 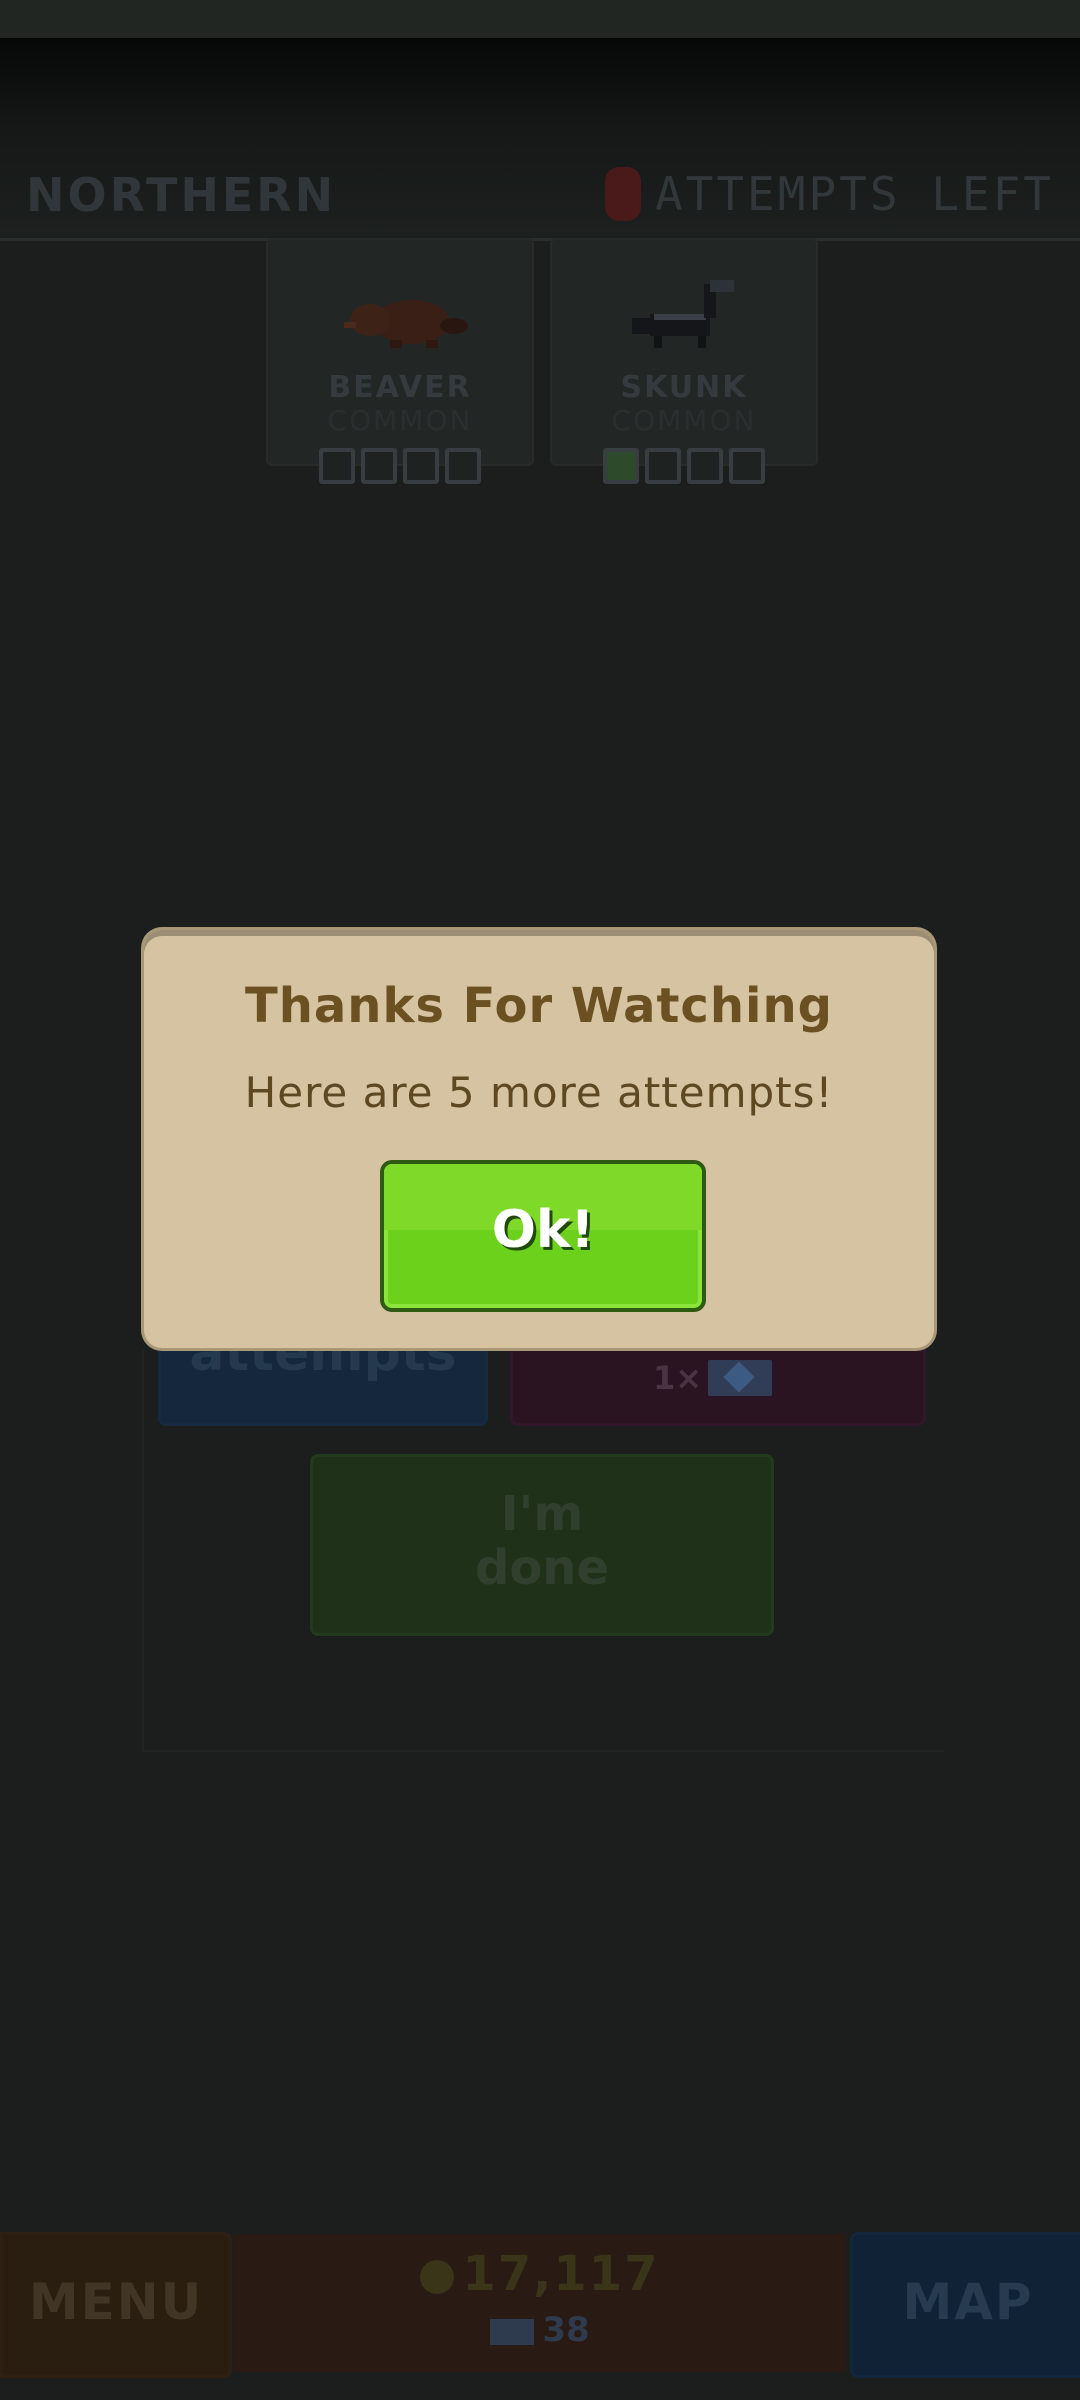 I want to click on attempts-label: ATTEMPTS LEFT, so click(x=854, y=194).